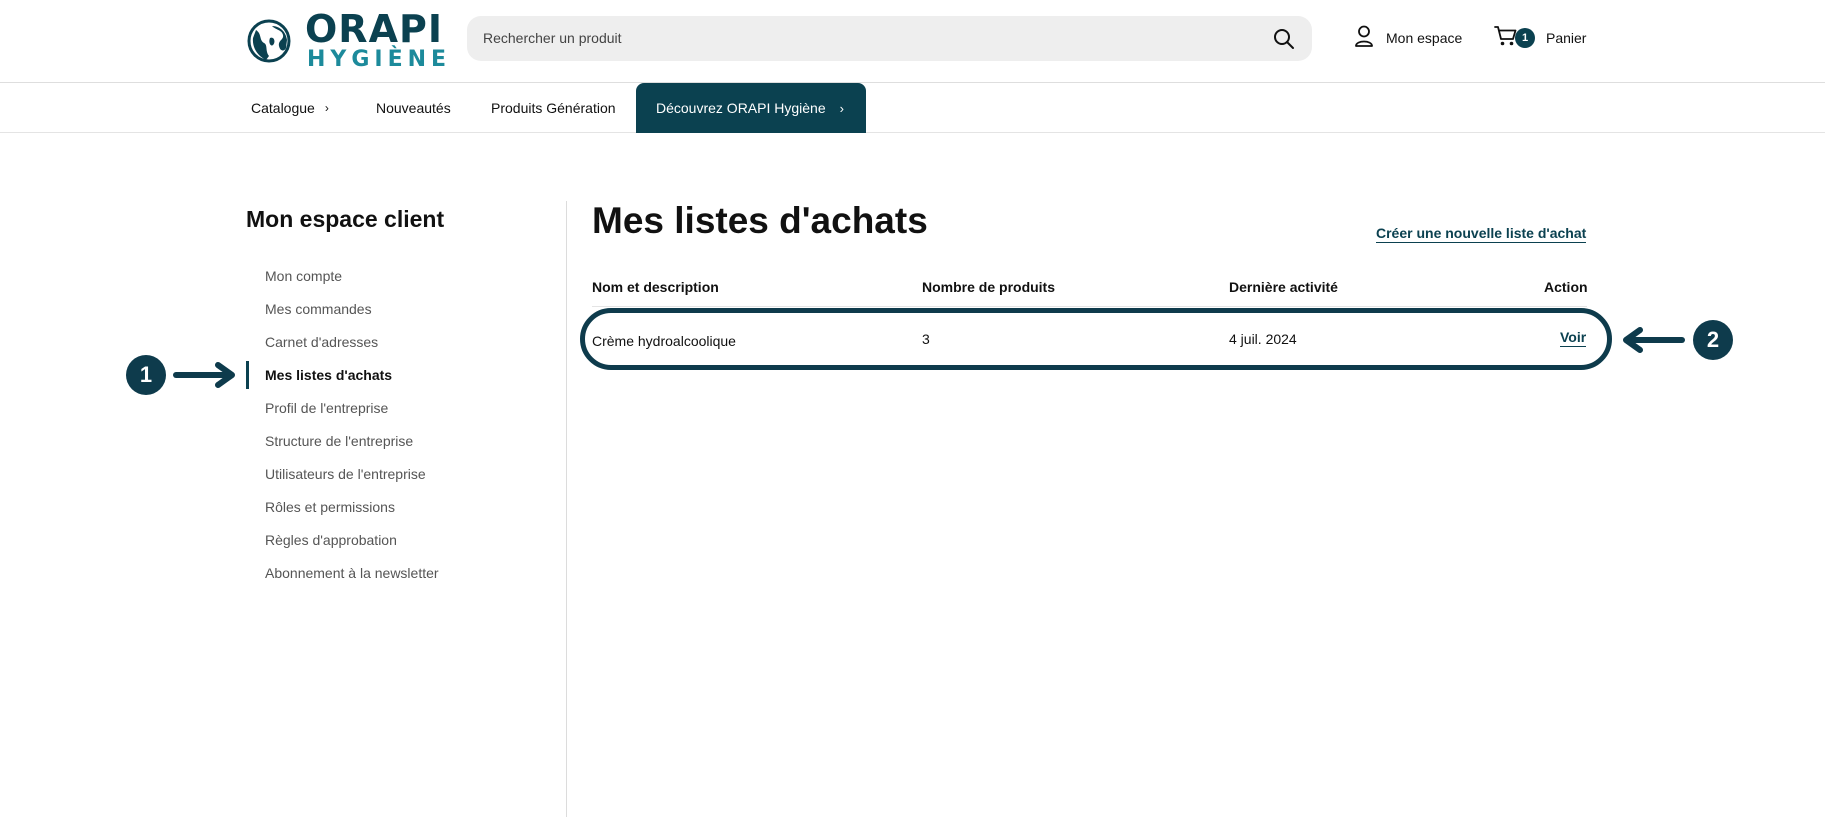 This screenshot has height=817, width=1825. Describe the element at coordinates (342, 344) in the screenshot. I see `sidebar-item-carnet-adresses: Carnet d'adresses` at that location.